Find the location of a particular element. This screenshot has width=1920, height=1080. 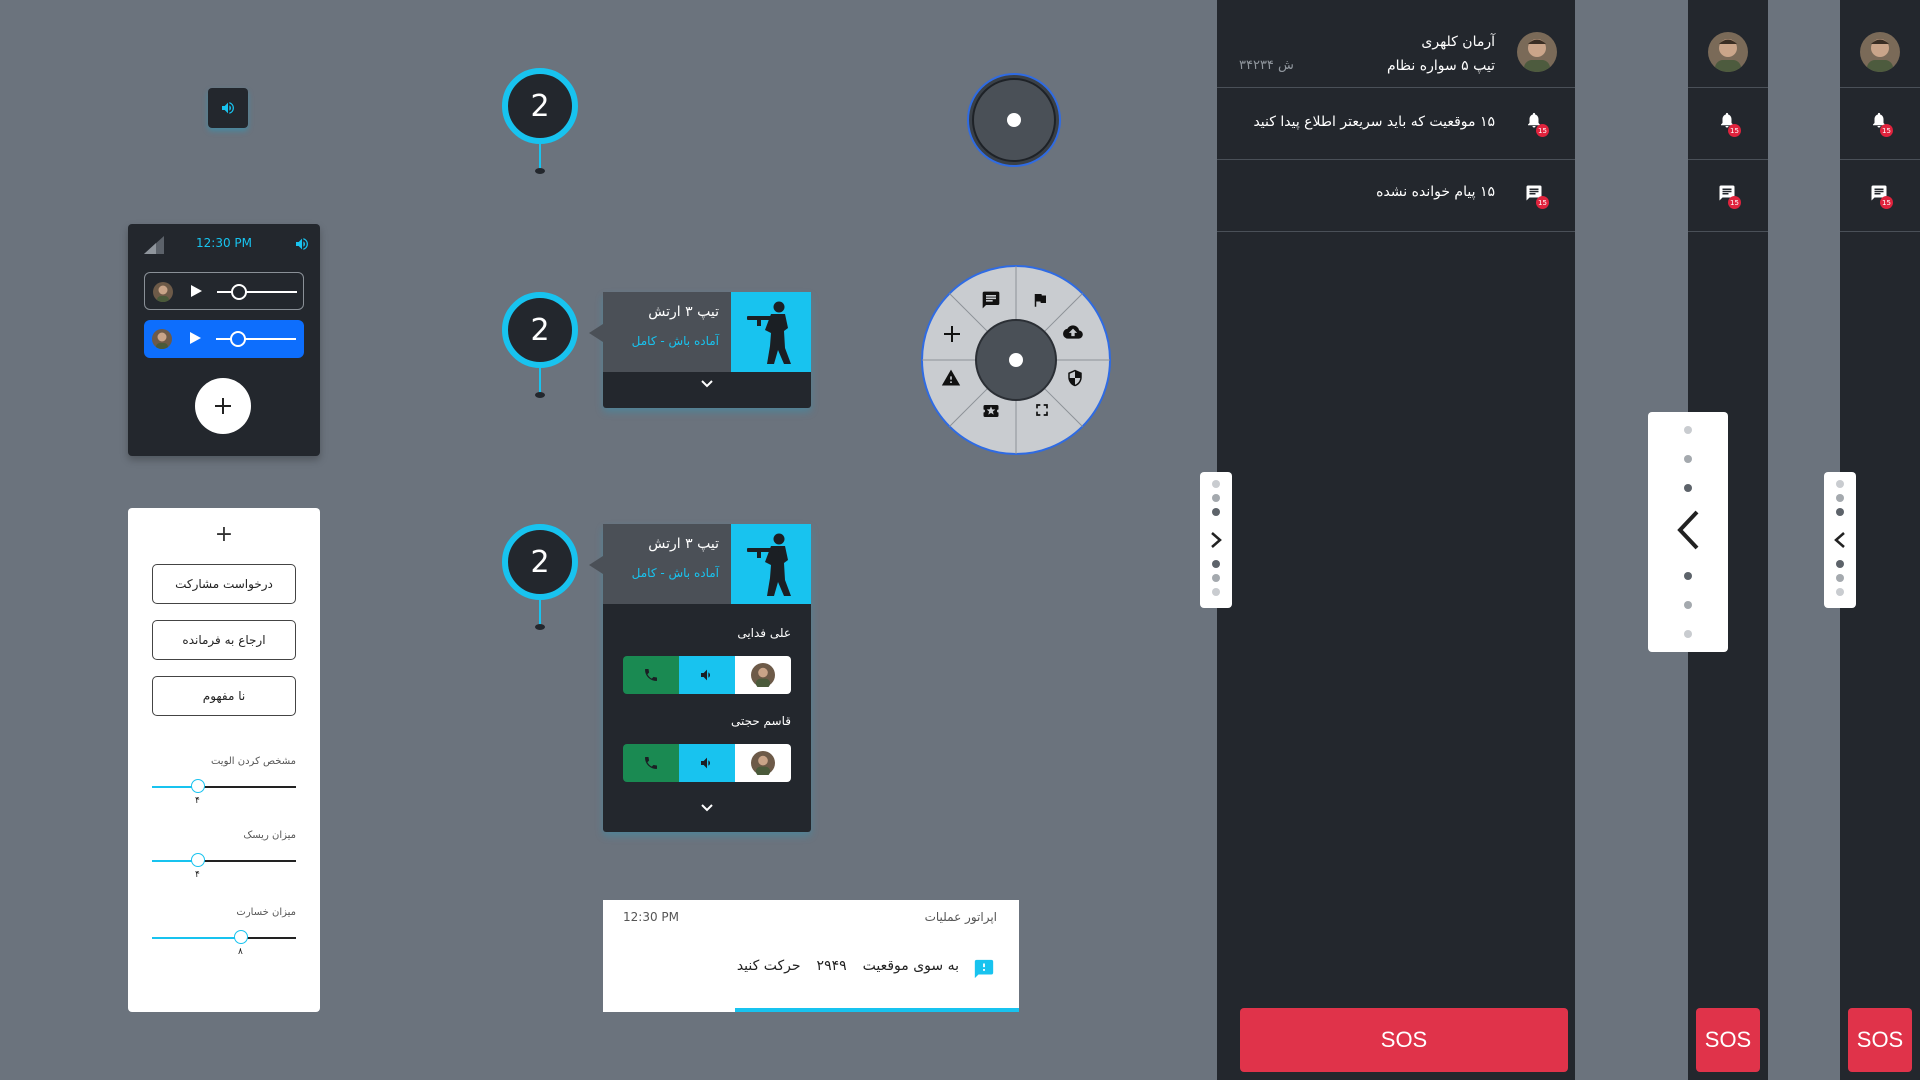

damage-slider: ۸ is located at coordinates (224, 943).